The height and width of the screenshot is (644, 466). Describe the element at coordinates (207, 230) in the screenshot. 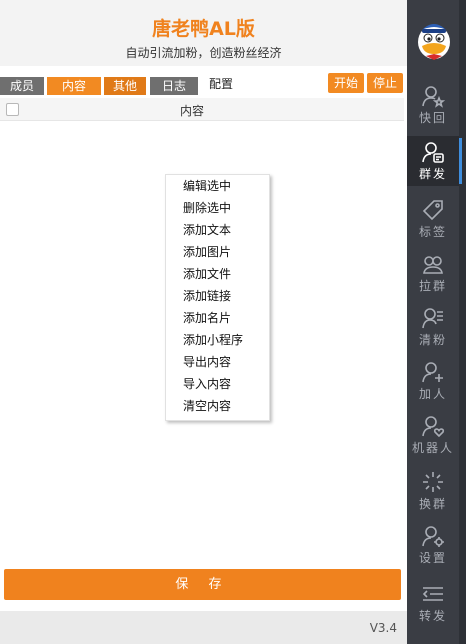

I see `menu-item-add-text: 添加文本` at that location.